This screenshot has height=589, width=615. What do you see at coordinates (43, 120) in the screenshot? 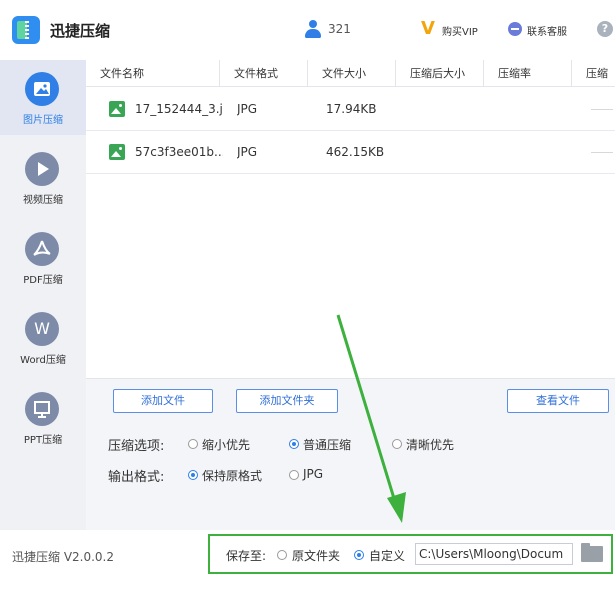
I see `sidebar-item-label: 图片压缩` at bounding box center [43, 120].